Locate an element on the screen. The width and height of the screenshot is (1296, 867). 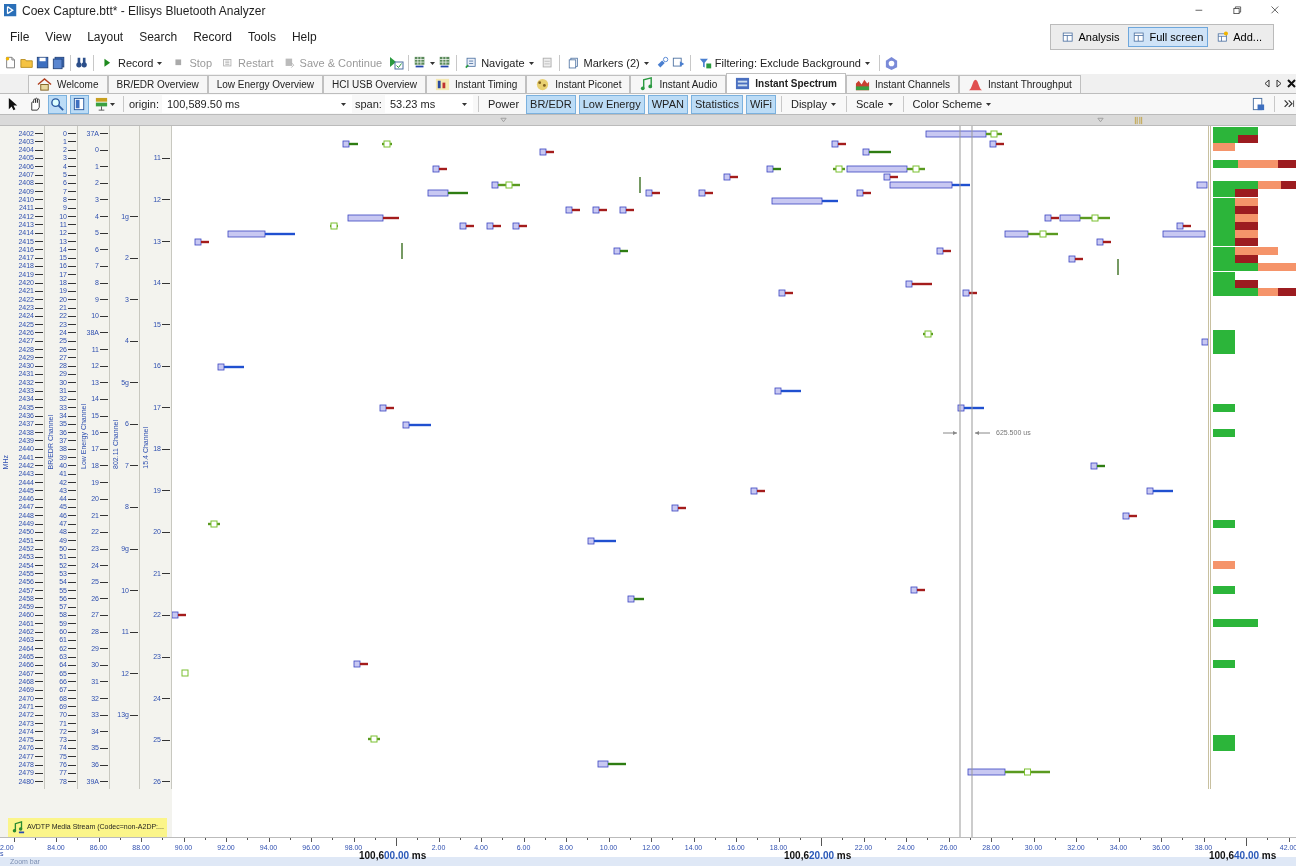
menu-item: File is located at coordinates (20, 37).